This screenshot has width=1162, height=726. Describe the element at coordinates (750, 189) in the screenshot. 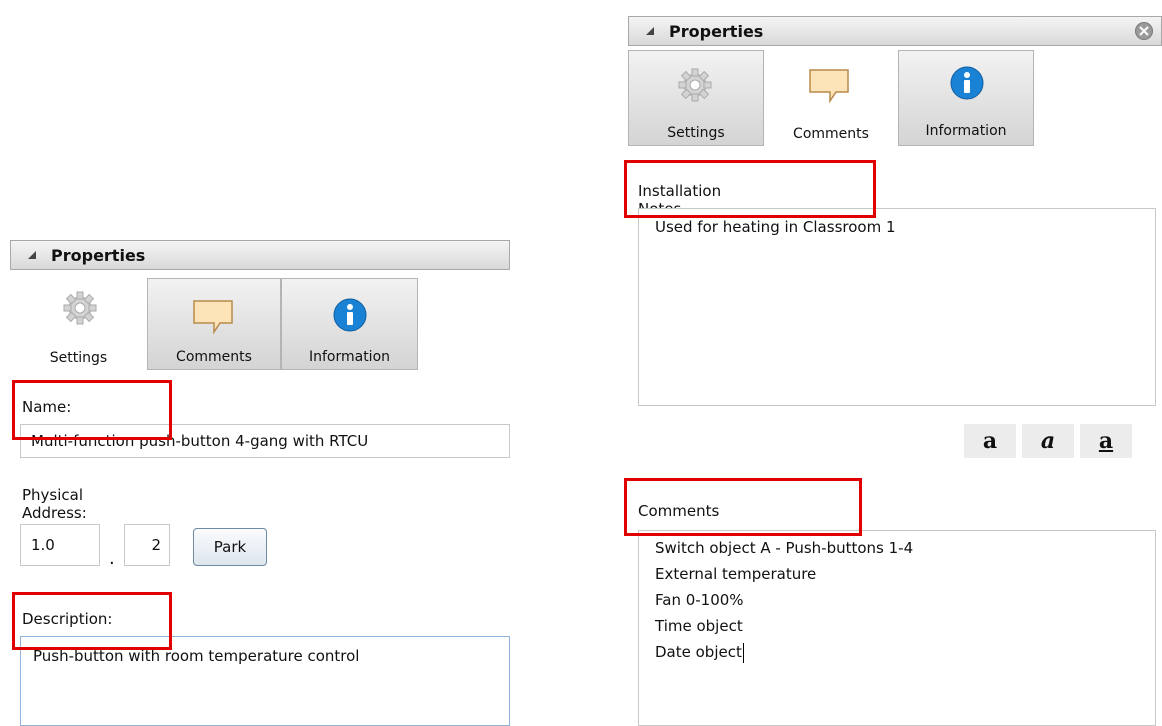

I see `highlight-installation-notes-label` at that location.